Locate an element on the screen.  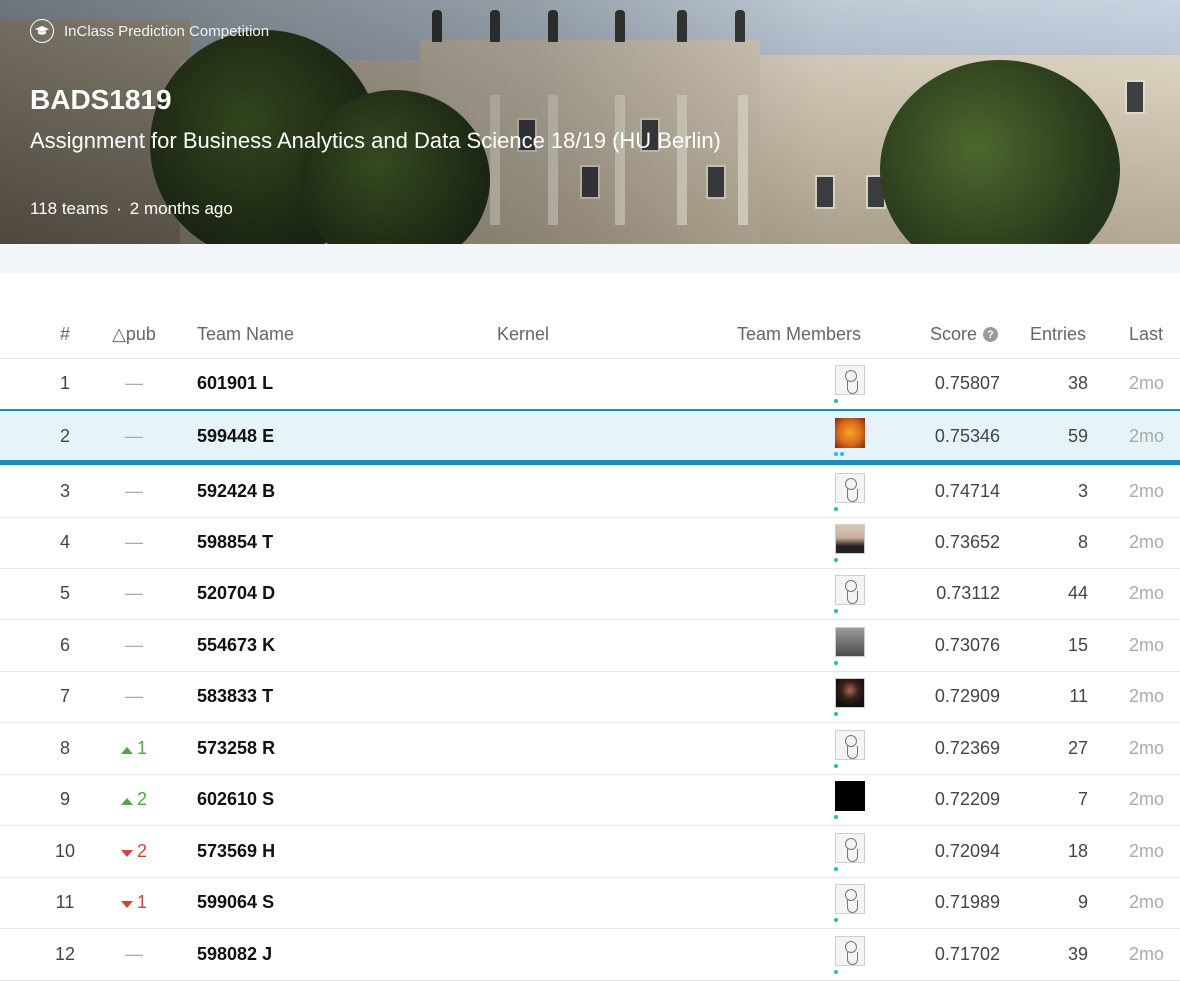
score-cell: 0.73652 is located at coordinates (967, 542).